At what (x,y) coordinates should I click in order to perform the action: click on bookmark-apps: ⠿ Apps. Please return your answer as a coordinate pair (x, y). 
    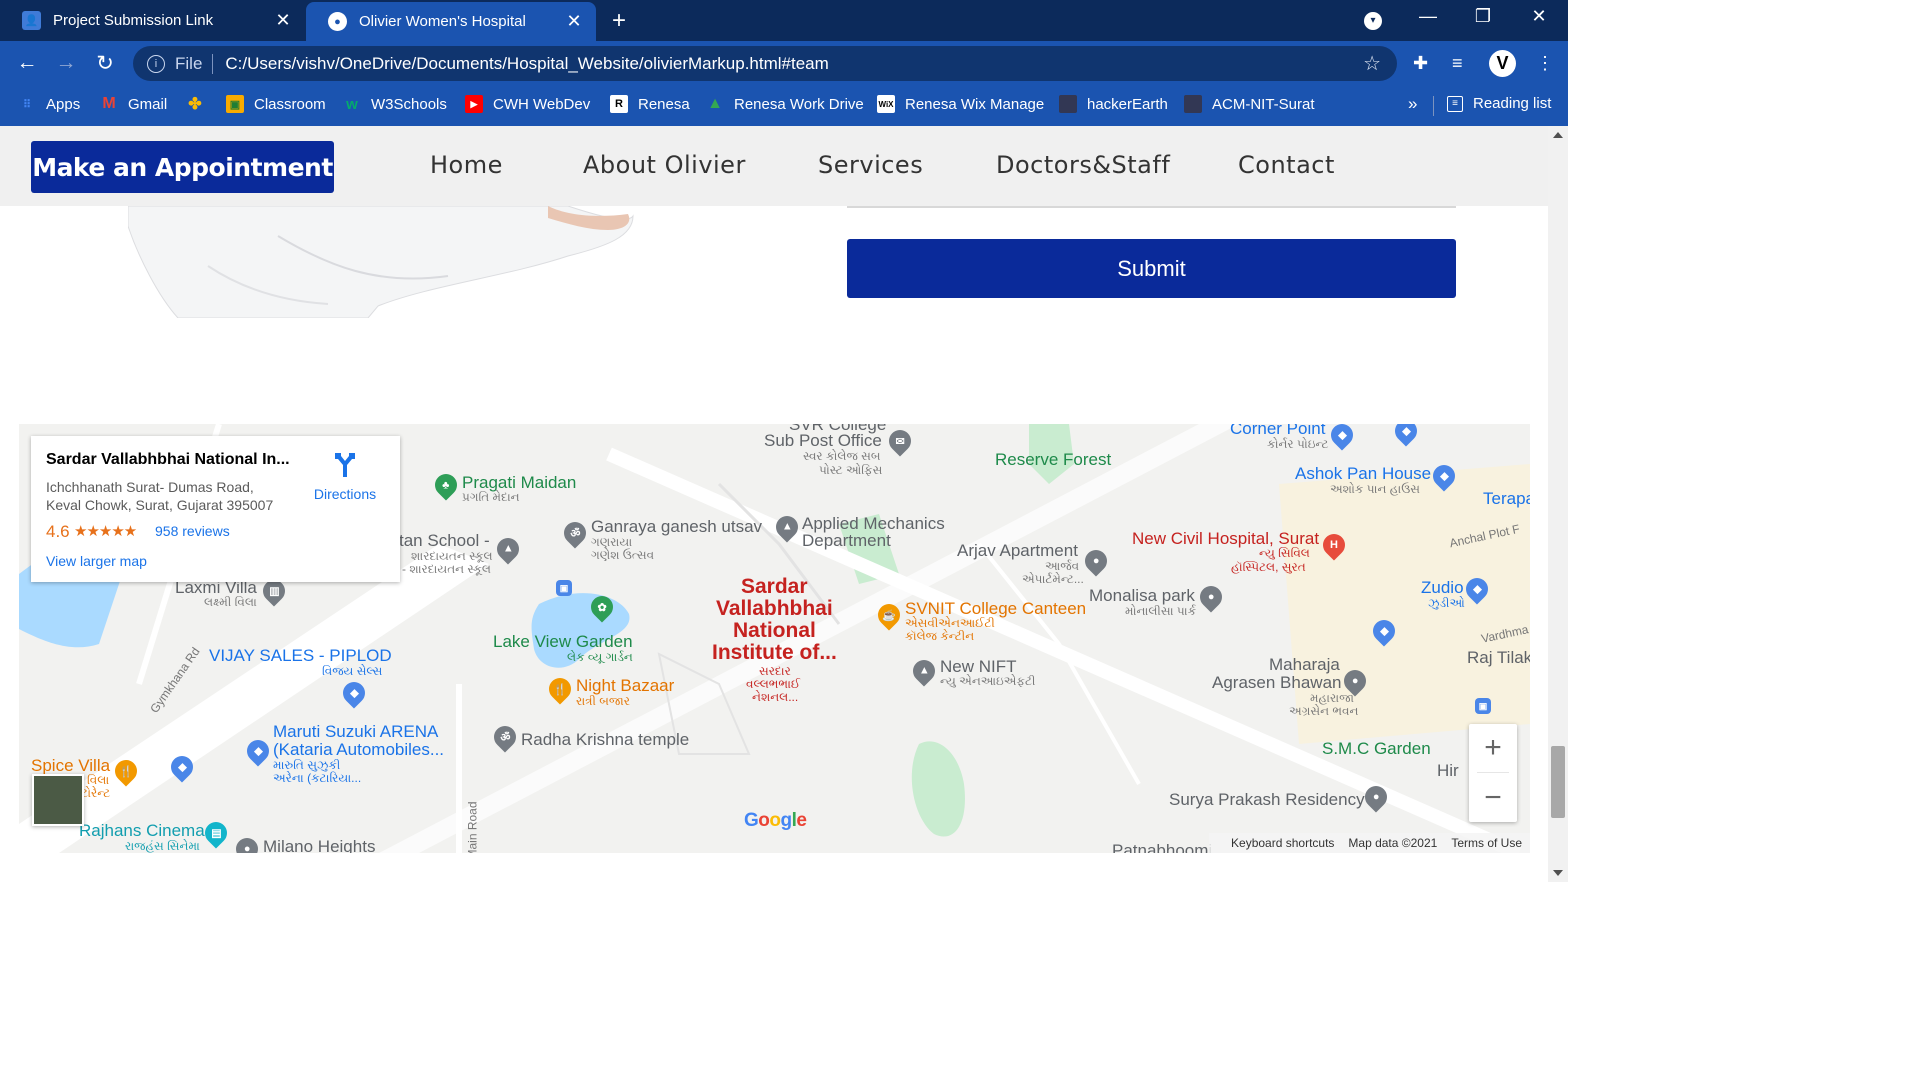
    Looking at the image, I should click on (49, 104).